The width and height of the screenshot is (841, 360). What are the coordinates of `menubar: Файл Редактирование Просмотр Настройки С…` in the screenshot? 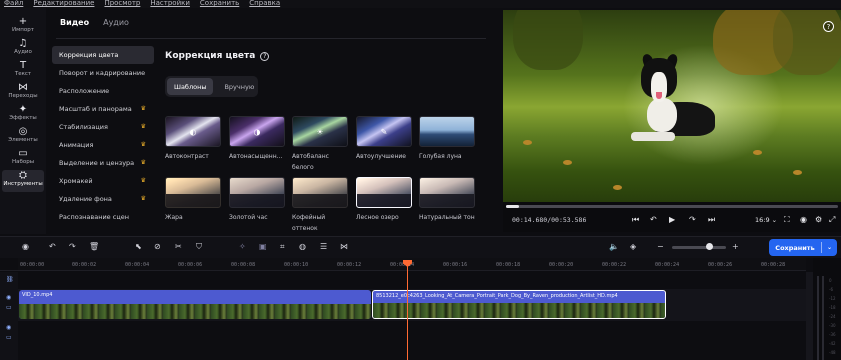 It's located at (420, 4).